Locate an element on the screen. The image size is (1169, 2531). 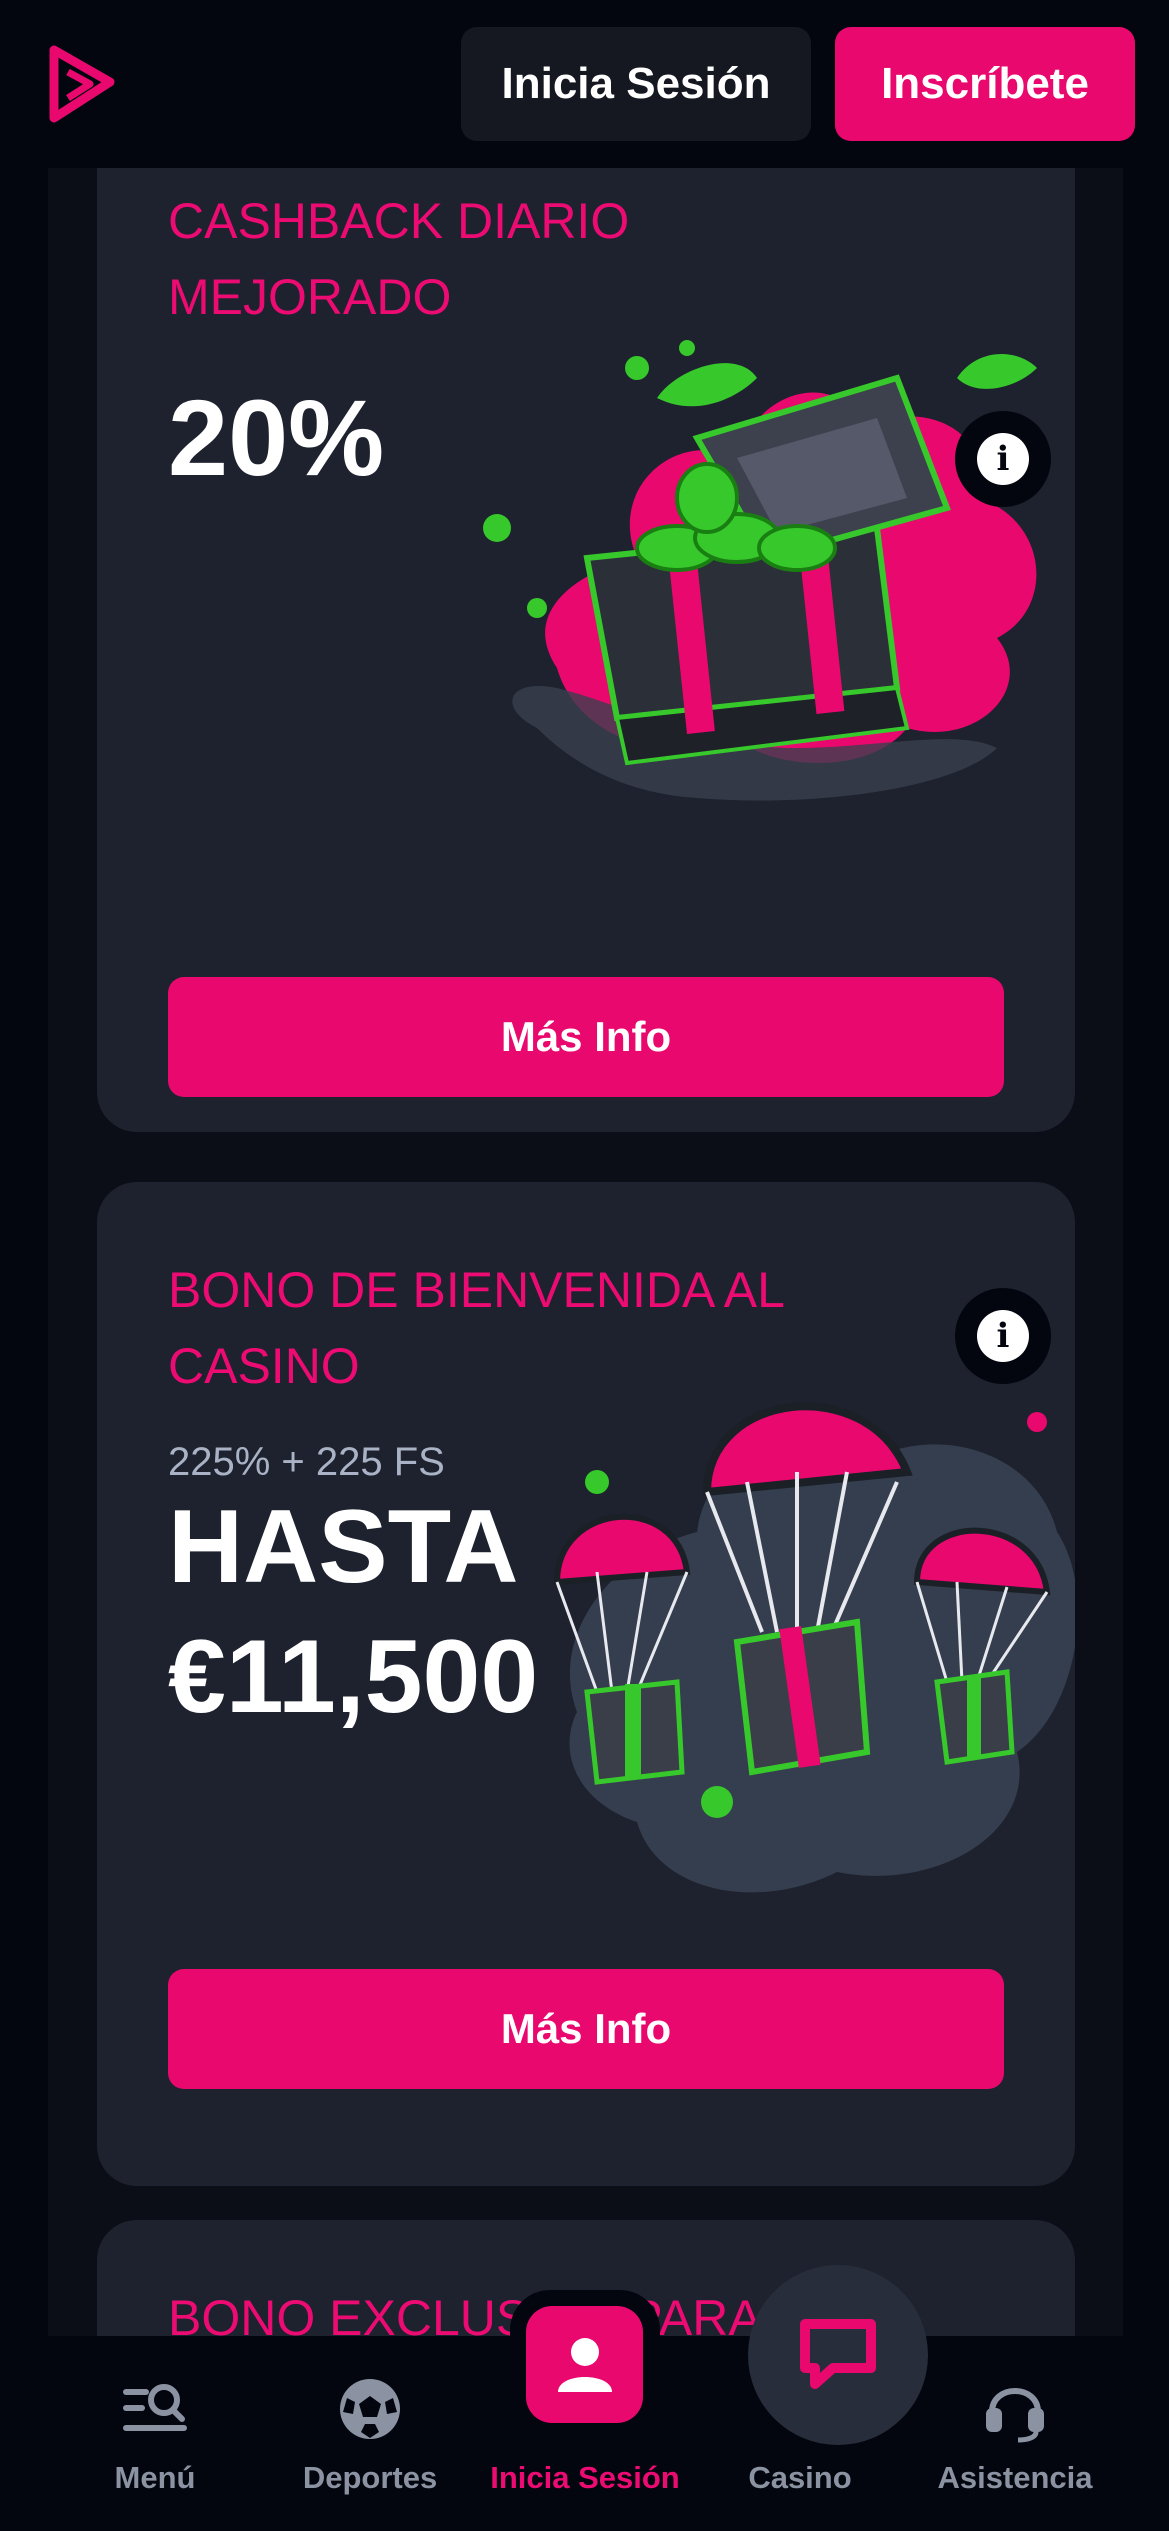
nav-item-sports: Deportes is located at coordinates (370, 2433).